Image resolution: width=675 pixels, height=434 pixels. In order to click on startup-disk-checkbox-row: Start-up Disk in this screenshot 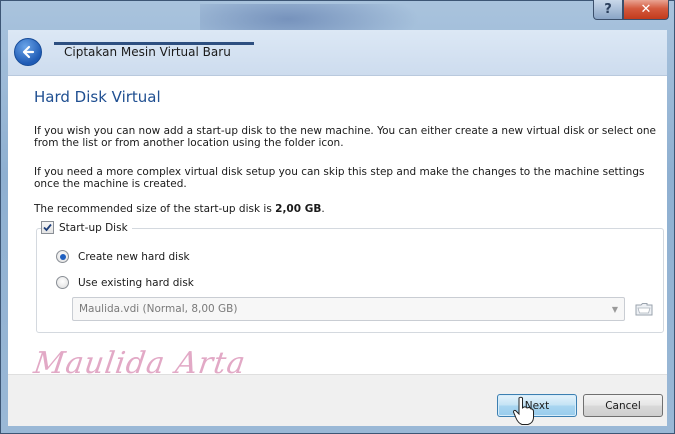, I will do `click(86, 227)`.